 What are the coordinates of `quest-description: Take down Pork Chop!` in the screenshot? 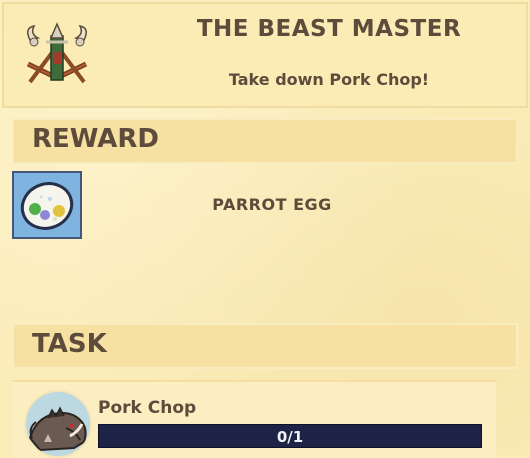 It's located at (329, 79).